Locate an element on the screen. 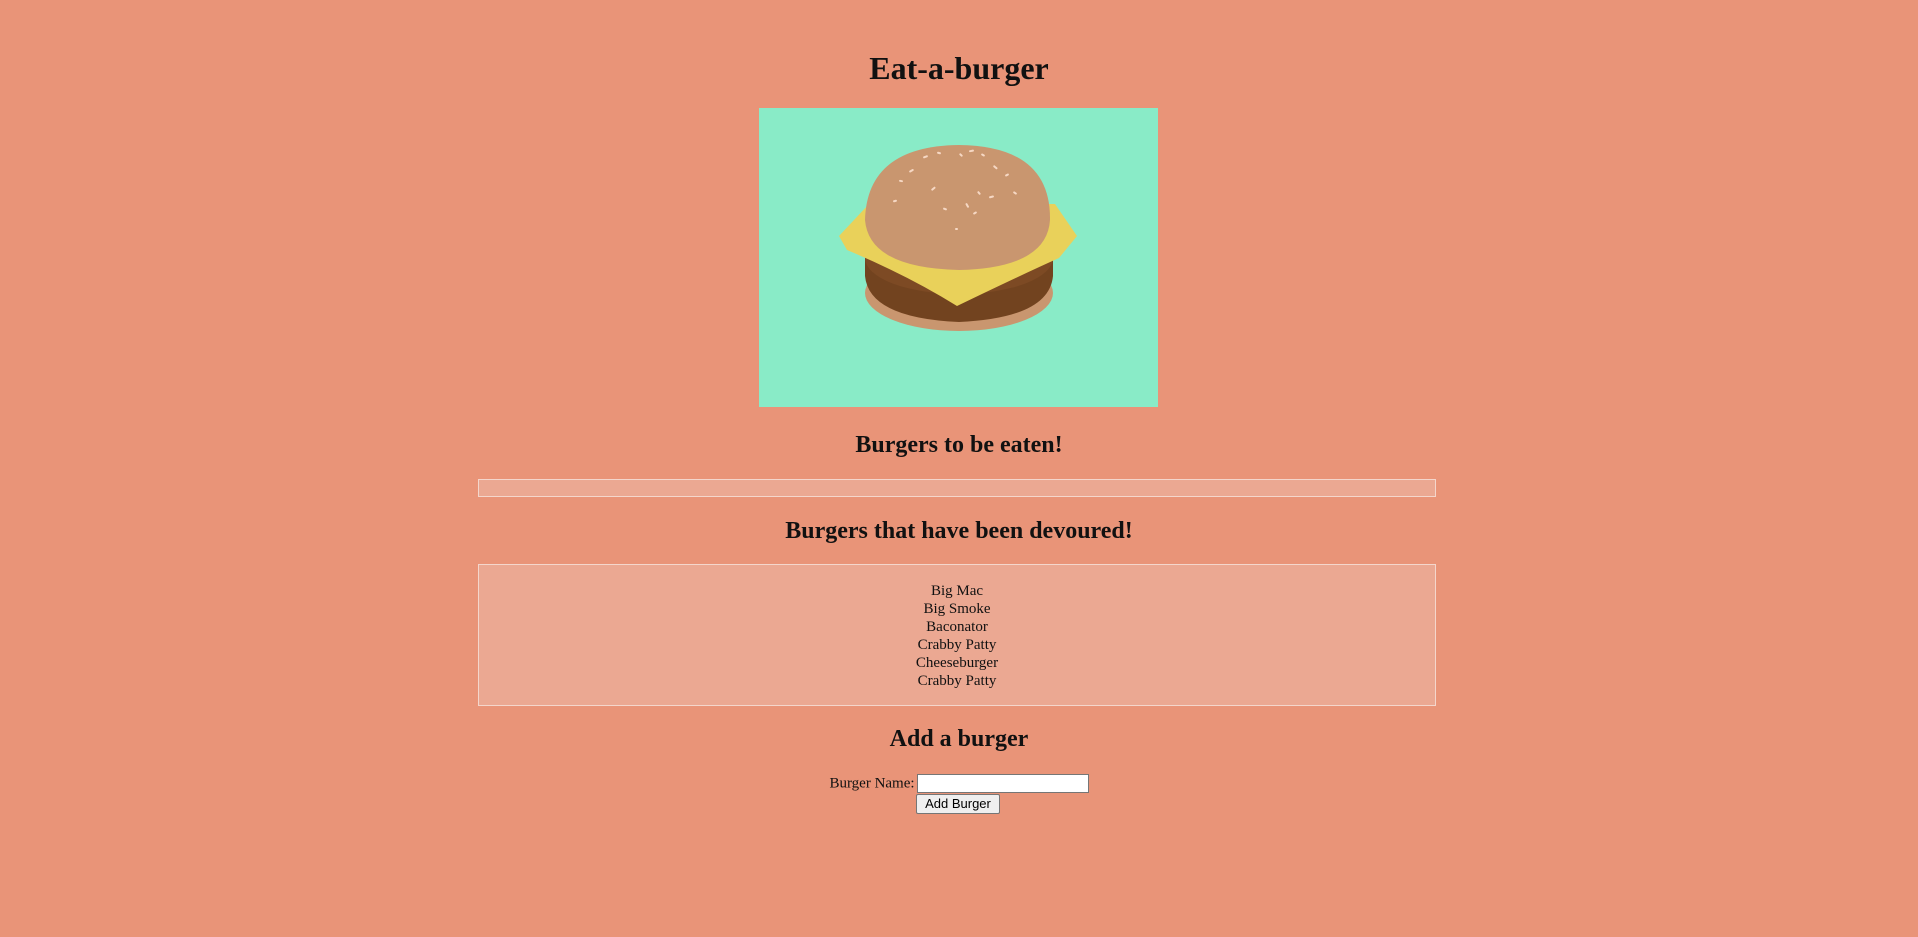 Image resolution: width=1918 pixels, height=937 pixels. top-bun-shape is located at coordinates (958, 207).